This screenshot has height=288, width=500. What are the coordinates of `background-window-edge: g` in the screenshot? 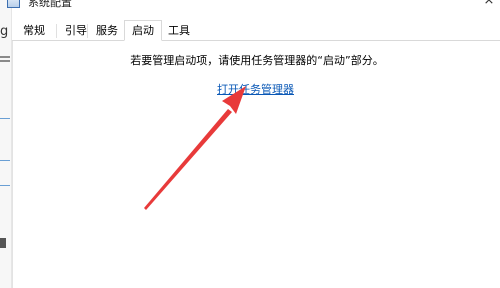 It's located at (6, 144).